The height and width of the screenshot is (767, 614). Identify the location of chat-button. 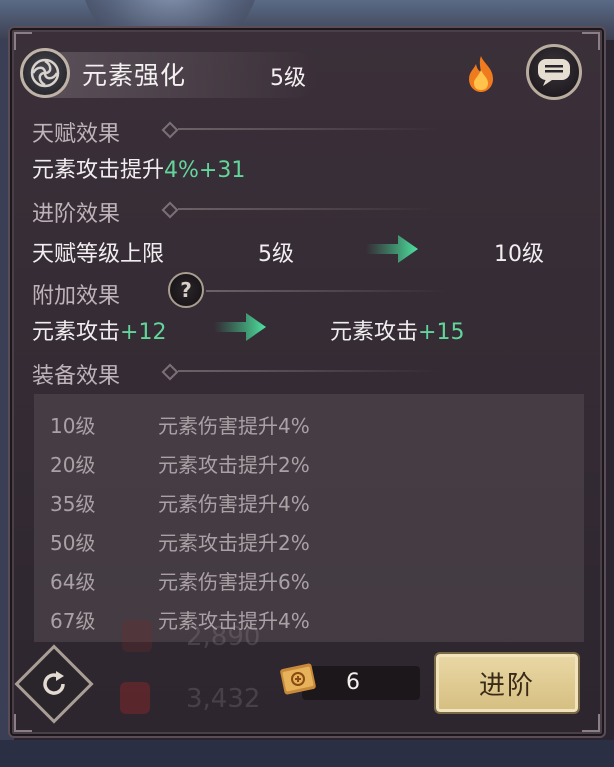
(554, 72).